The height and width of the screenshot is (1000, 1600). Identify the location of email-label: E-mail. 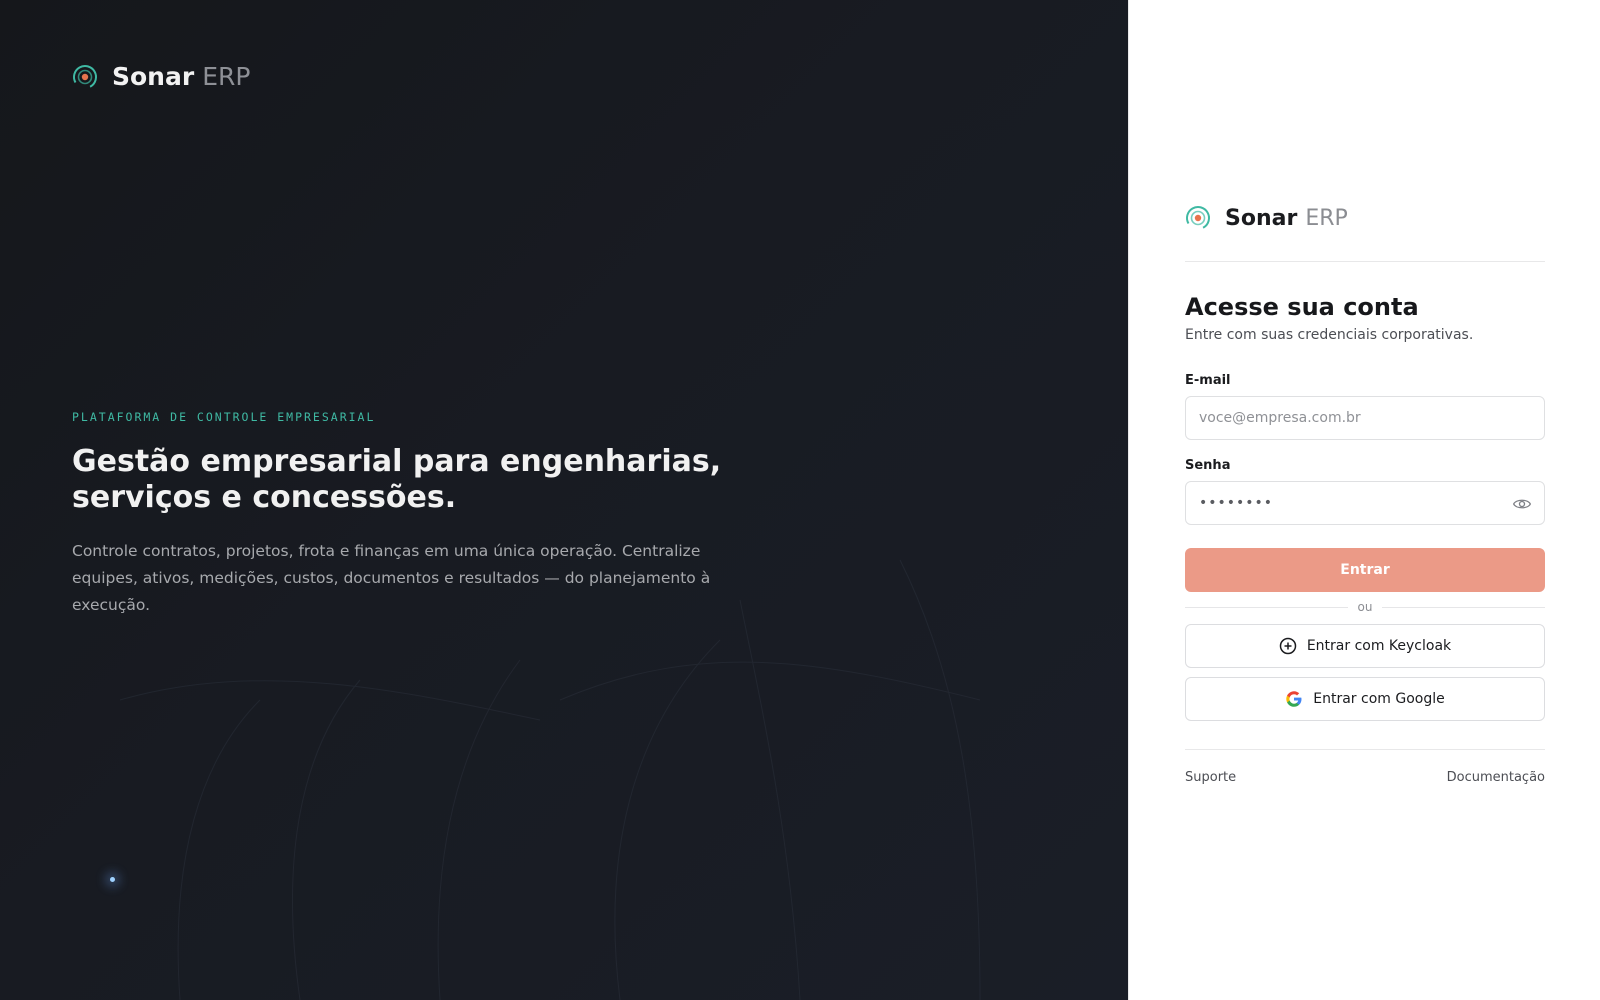
(1208, 380).